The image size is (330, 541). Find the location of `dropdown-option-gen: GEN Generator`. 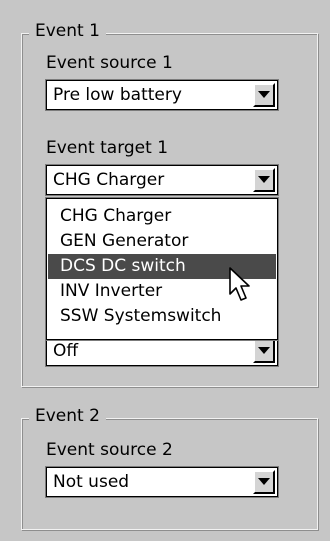

dropdown-option-gen: GEN Generator is located at coordinates (162, 241).